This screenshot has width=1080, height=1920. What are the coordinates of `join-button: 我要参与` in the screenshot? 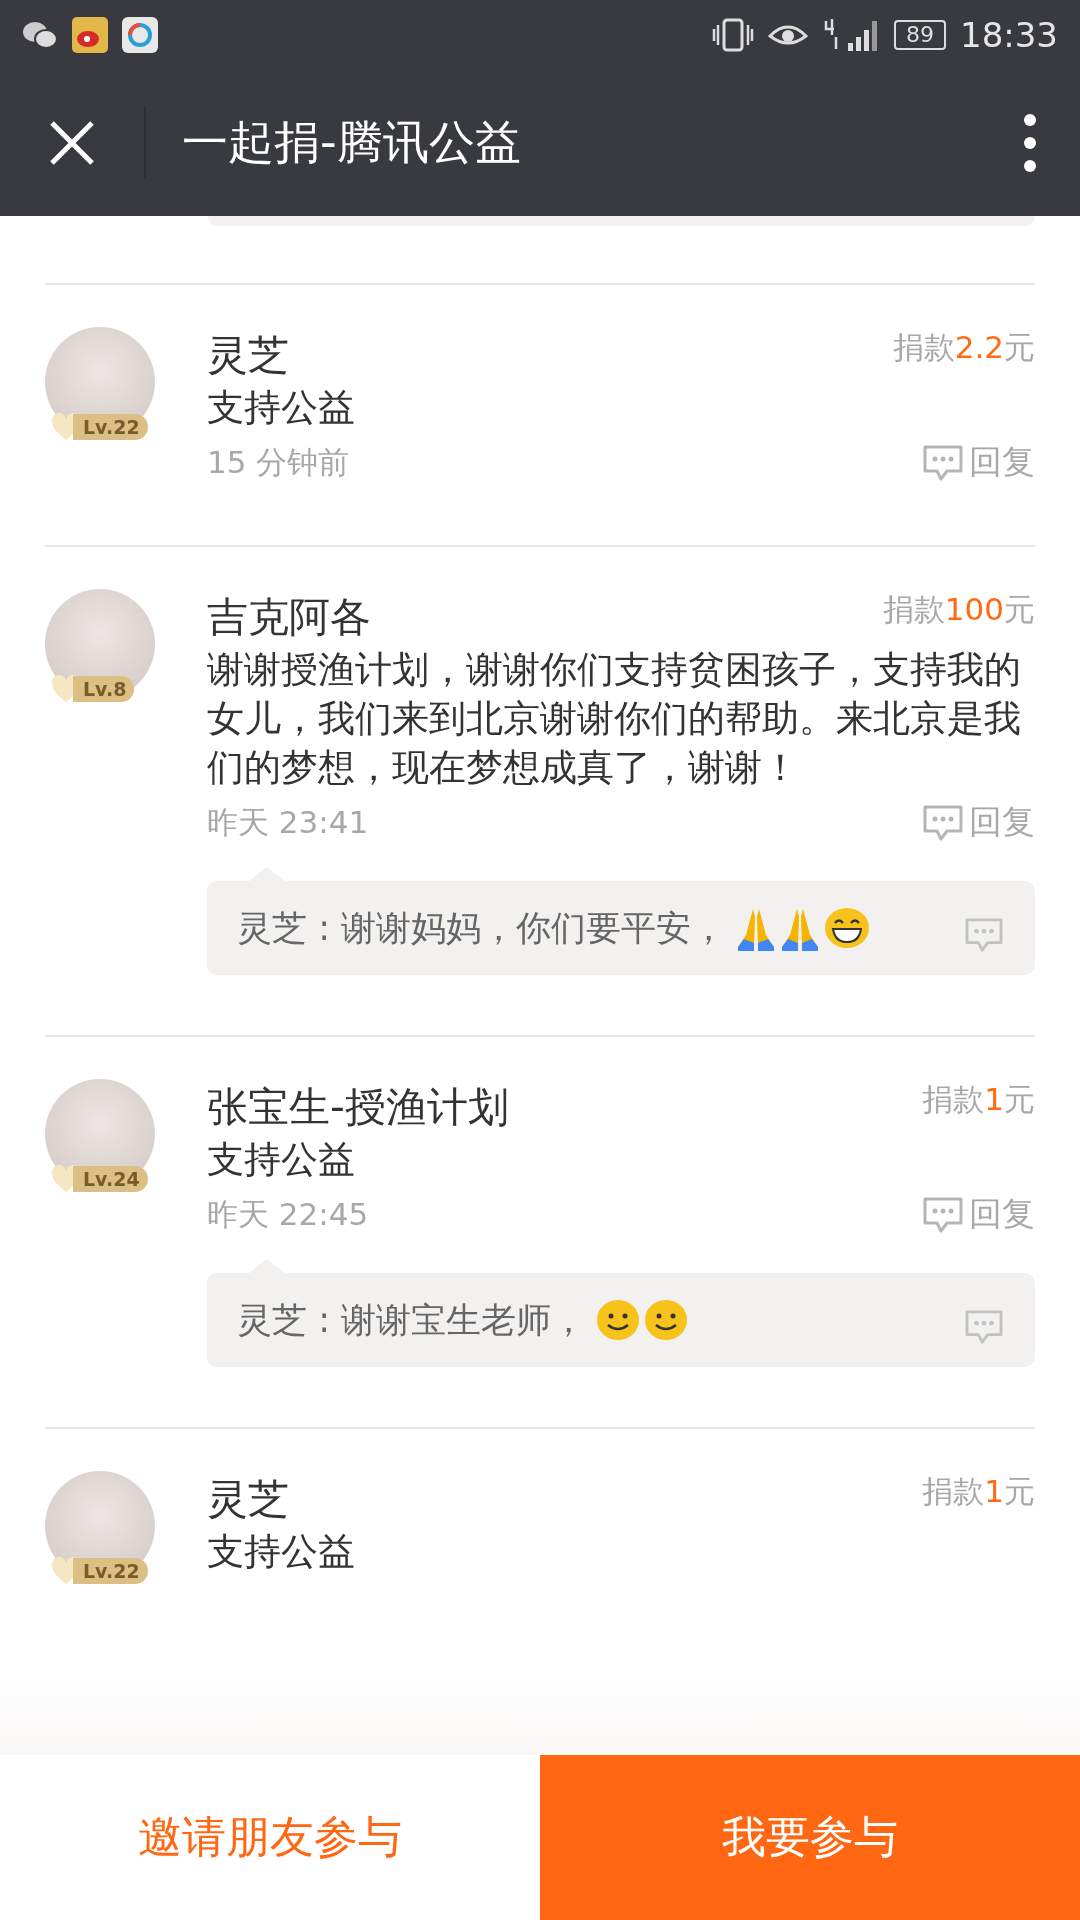 It's located at (810, 1837).